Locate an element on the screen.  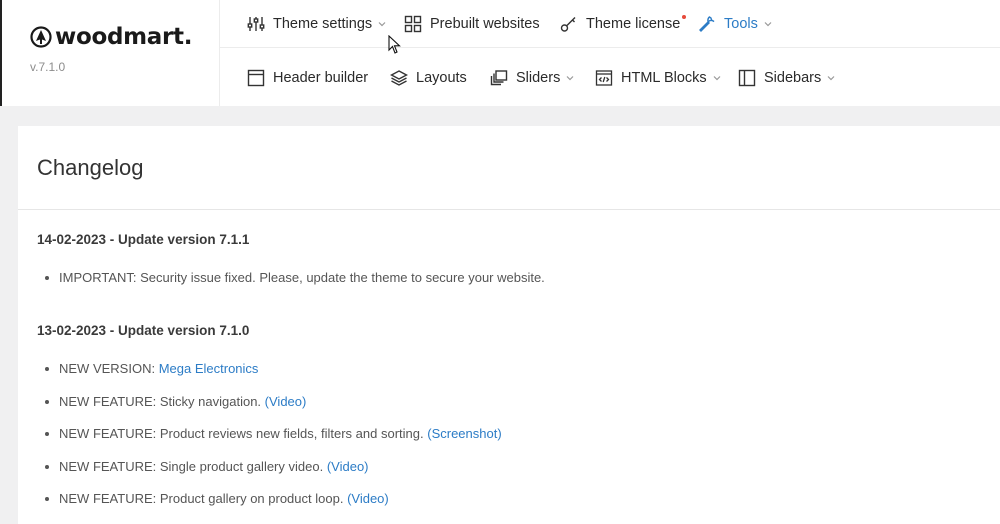
brand-area: woodmart. v.7.1.0 is located at coordinates (111, 53).